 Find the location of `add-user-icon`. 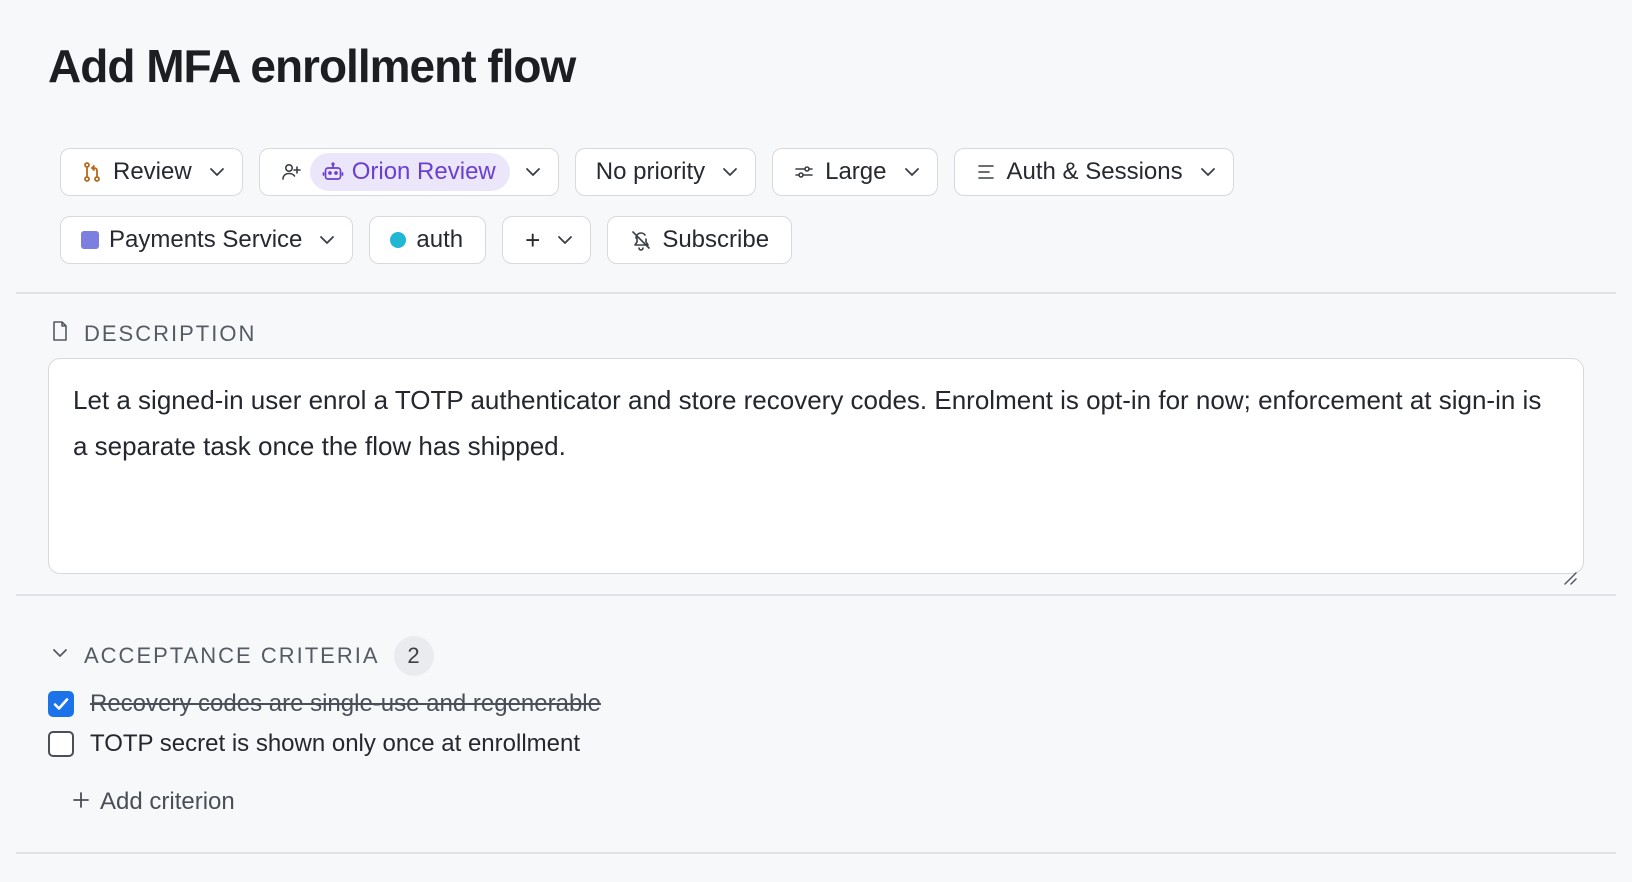

add-user-icon is located at coordinates (291, 172).